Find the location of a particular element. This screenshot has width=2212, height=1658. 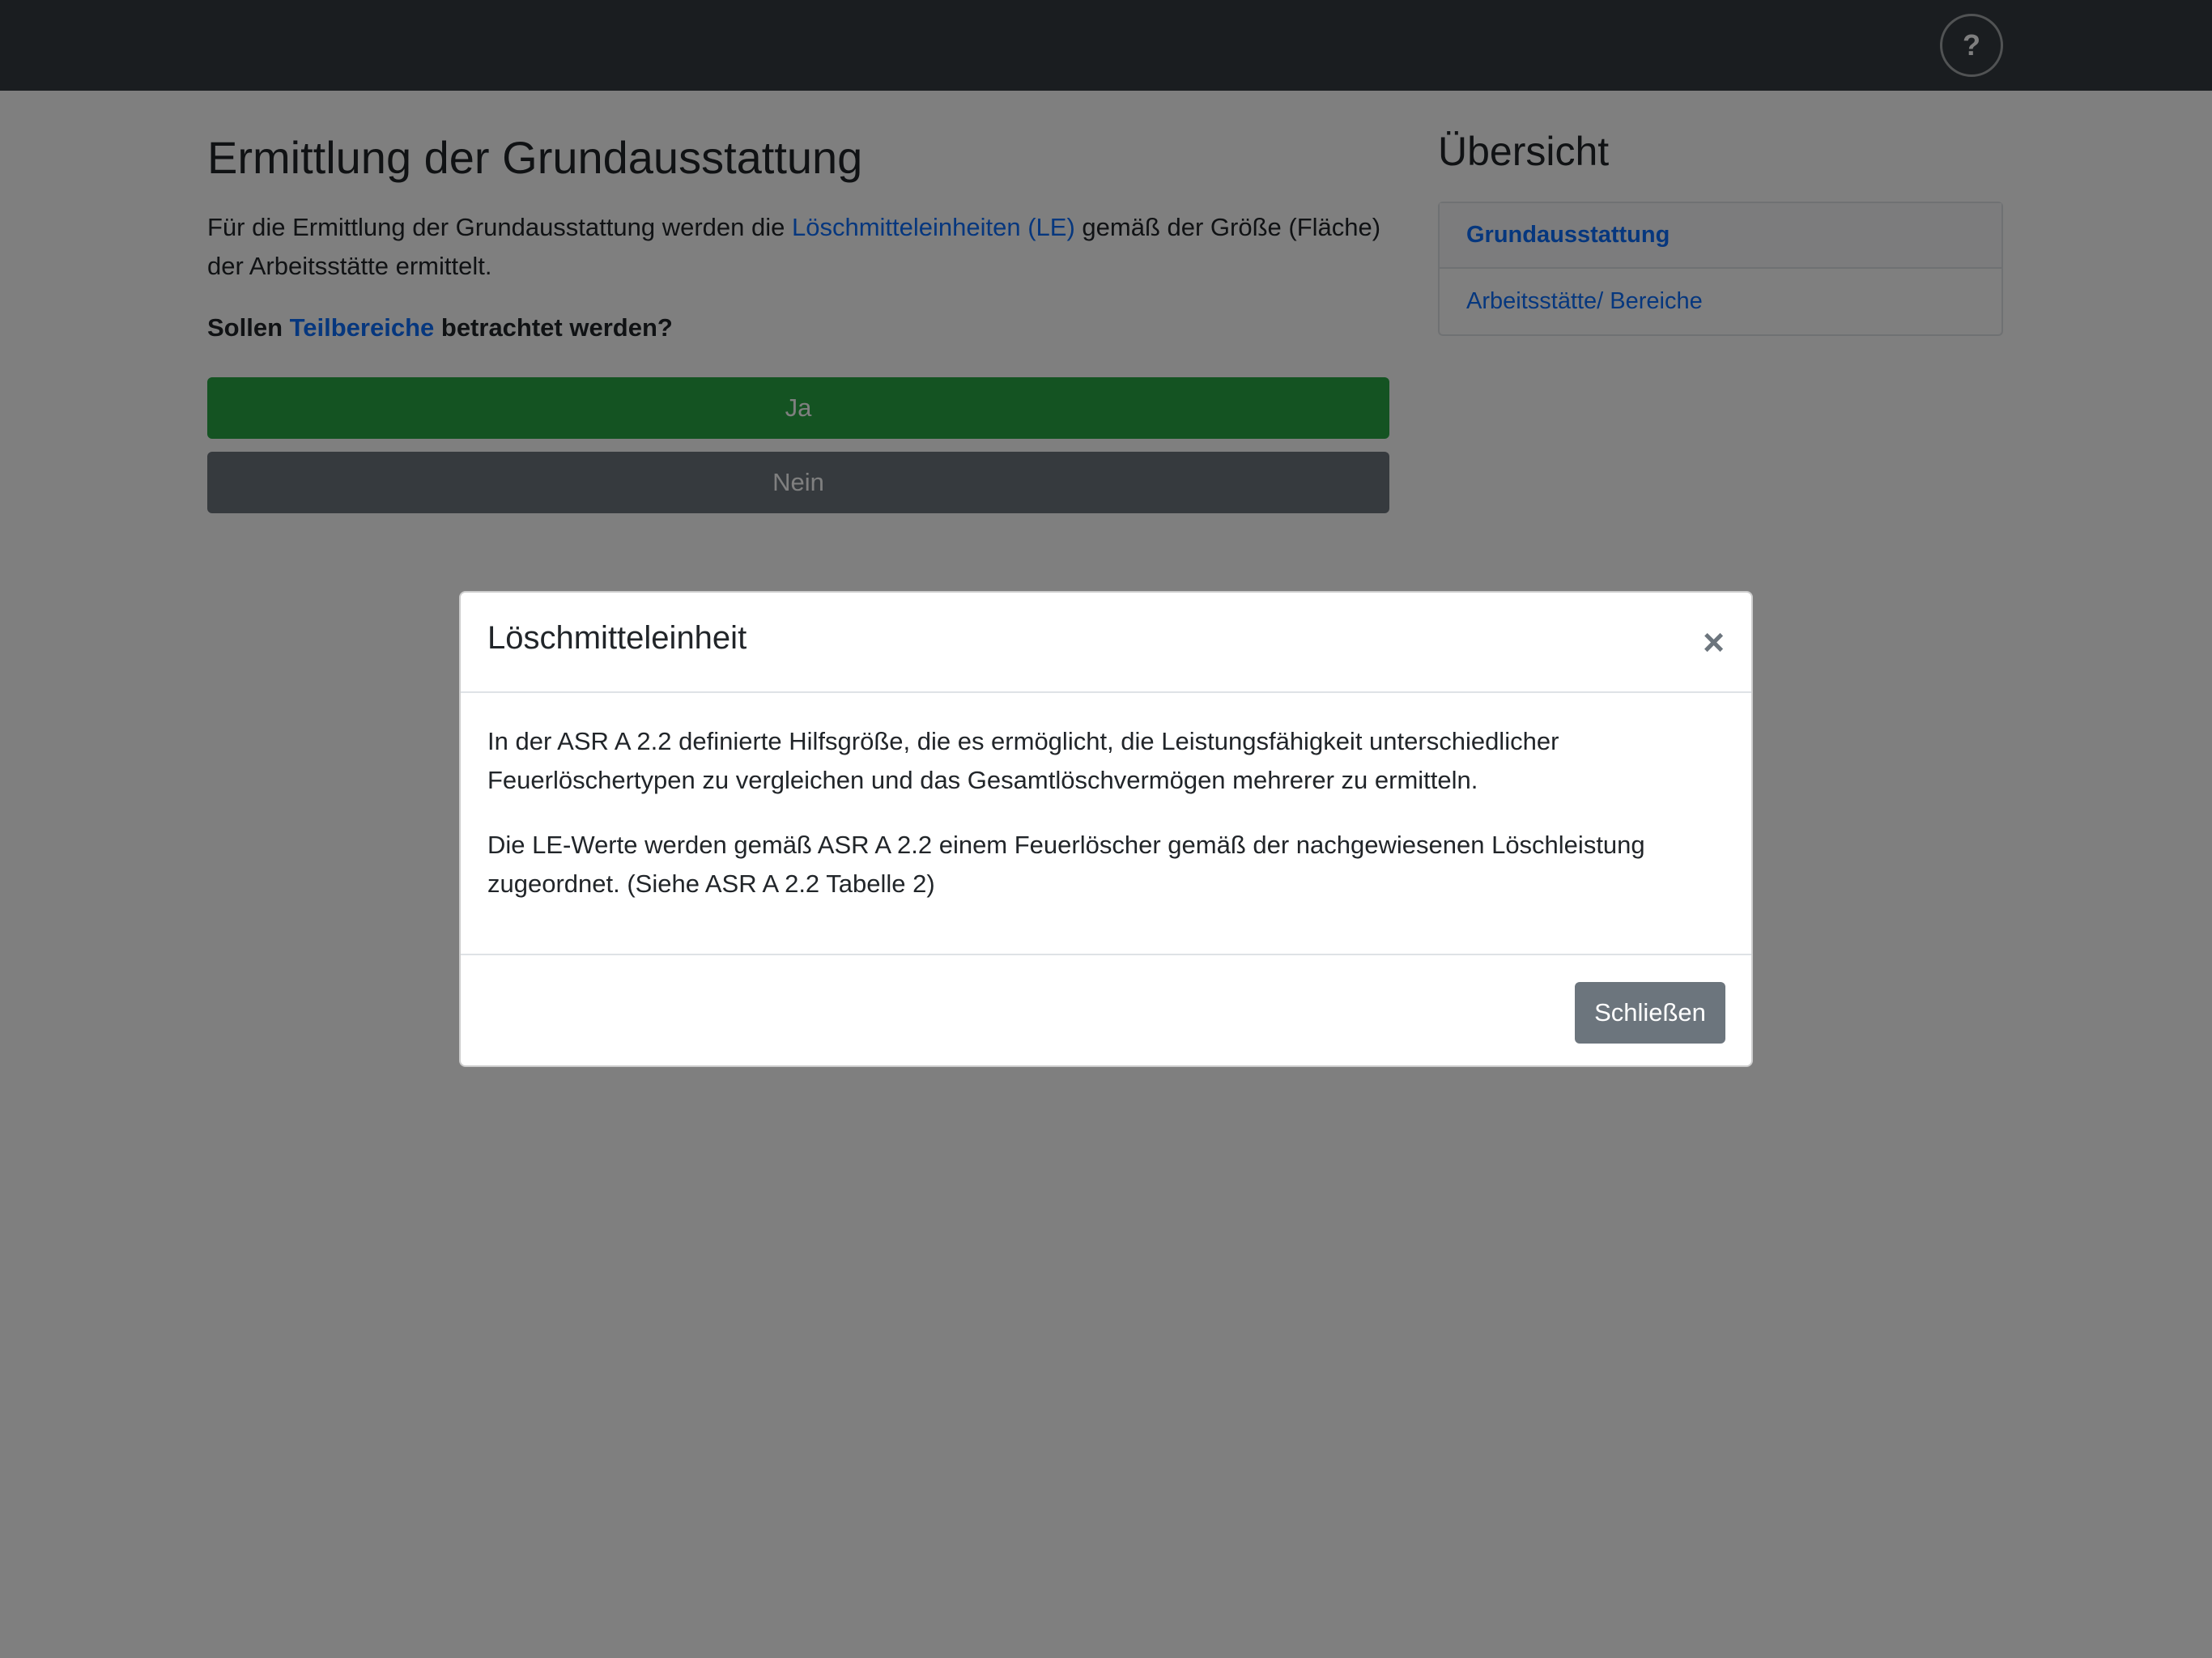

close-button: Schließen is located at coordinates (1650, 1013).